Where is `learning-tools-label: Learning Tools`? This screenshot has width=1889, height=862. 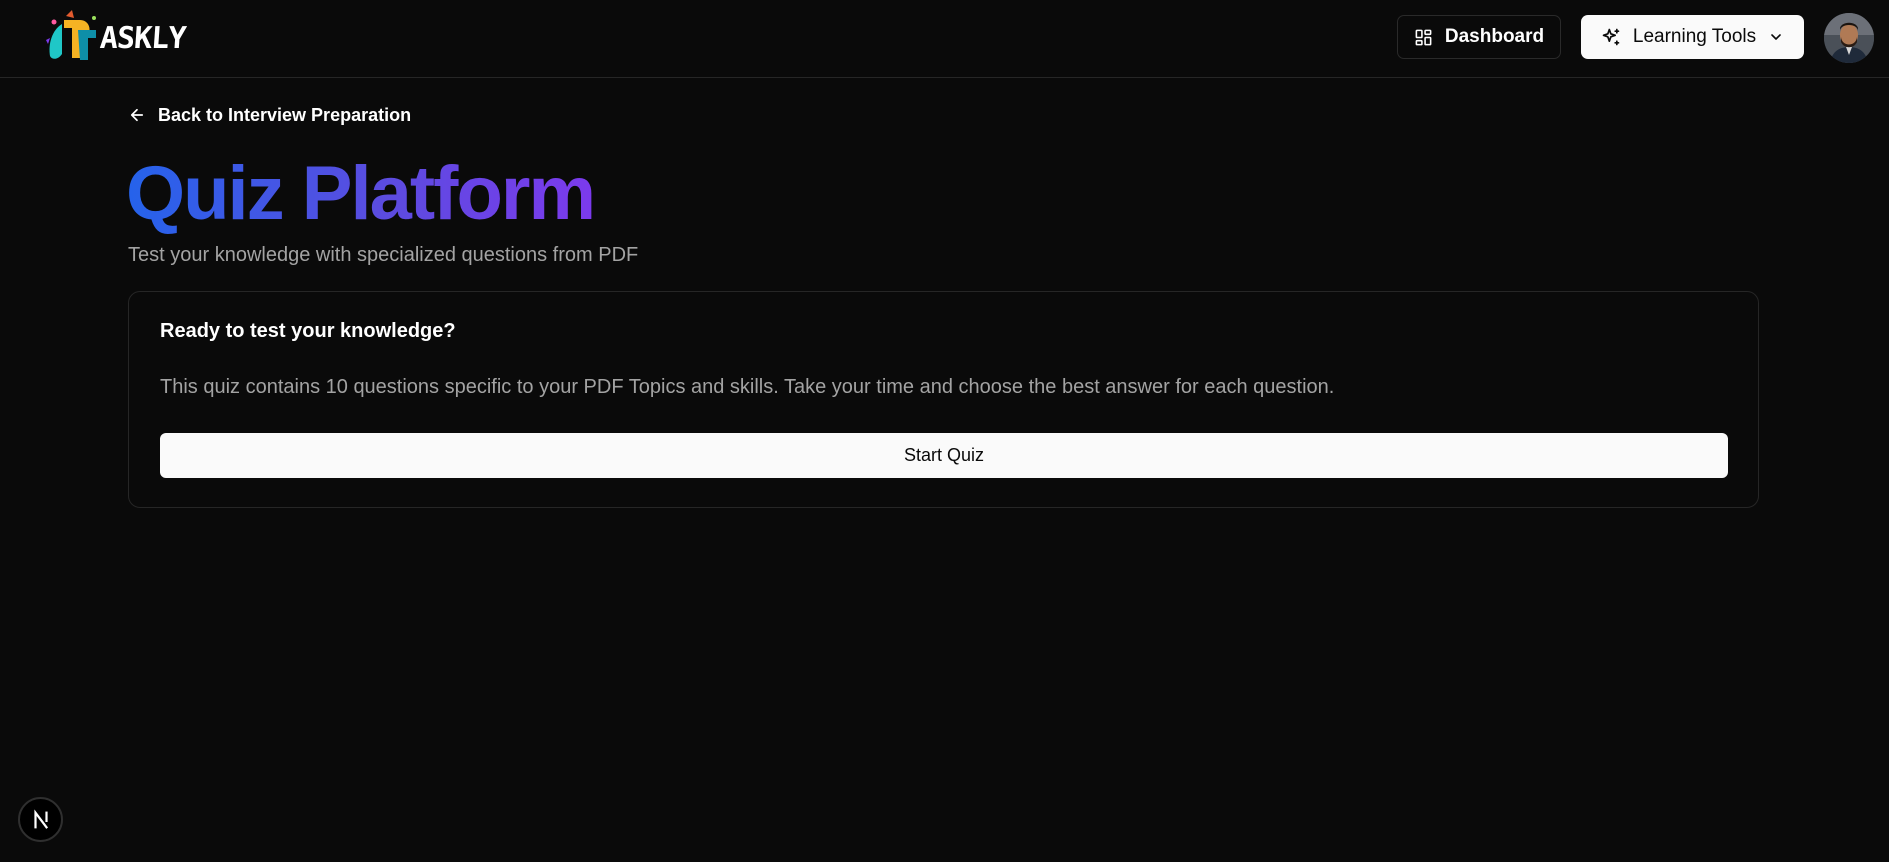 learning-tools-label: Learning Tools is located at coordinates (1694, 36).